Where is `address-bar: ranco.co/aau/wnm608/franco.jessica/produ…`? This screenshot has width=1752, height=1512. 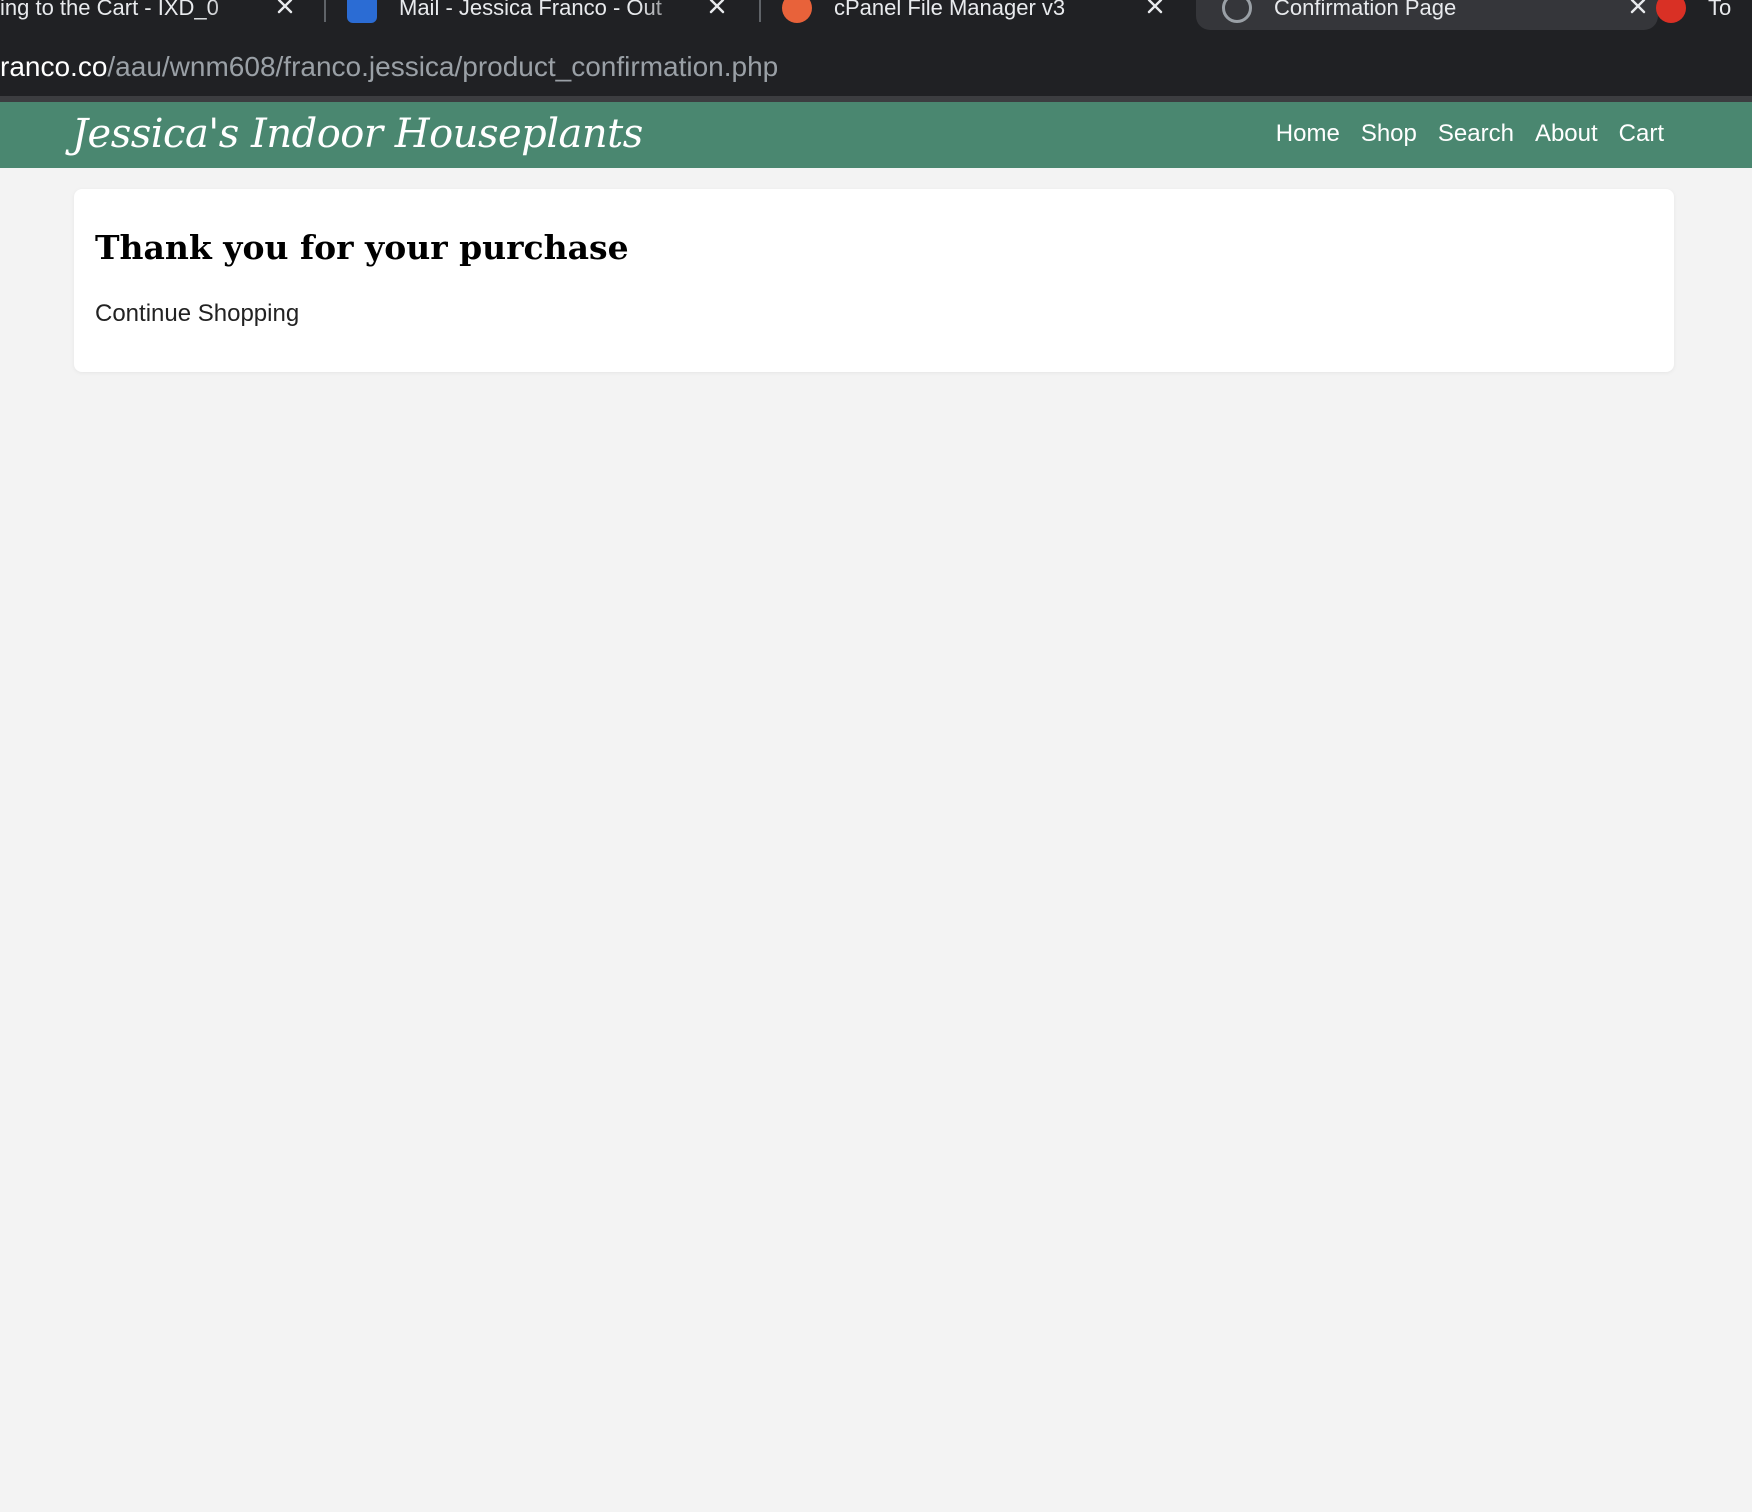 address-bar: ranco.co/aau/wnm608/franco.jessica/produ… is located at coordinates (876, 67).